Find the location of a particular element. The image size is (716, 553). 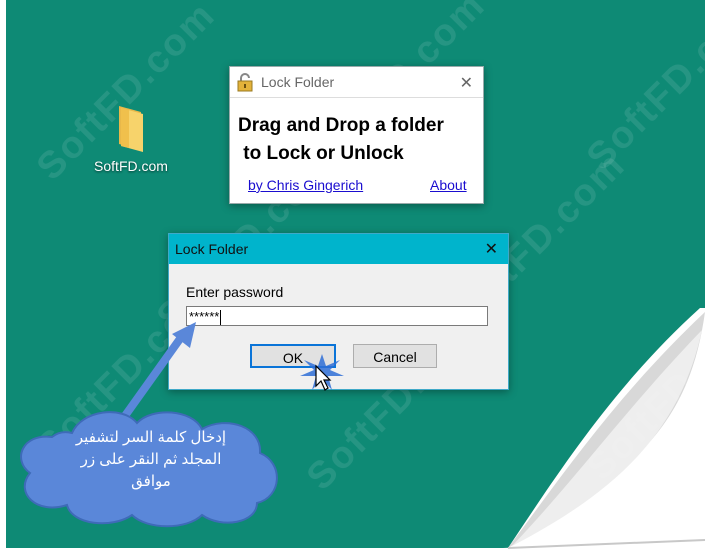

cancel-button: Cancel is located at coordinates (395, 356).